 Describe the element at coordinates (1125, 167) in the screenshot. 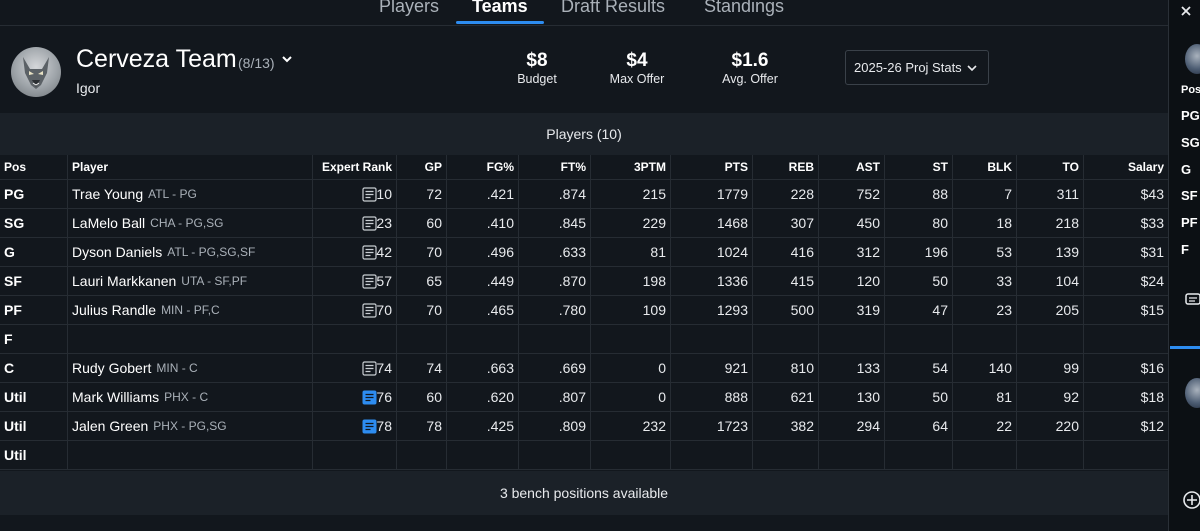

I see `column-header-salary: Salary` at that location.